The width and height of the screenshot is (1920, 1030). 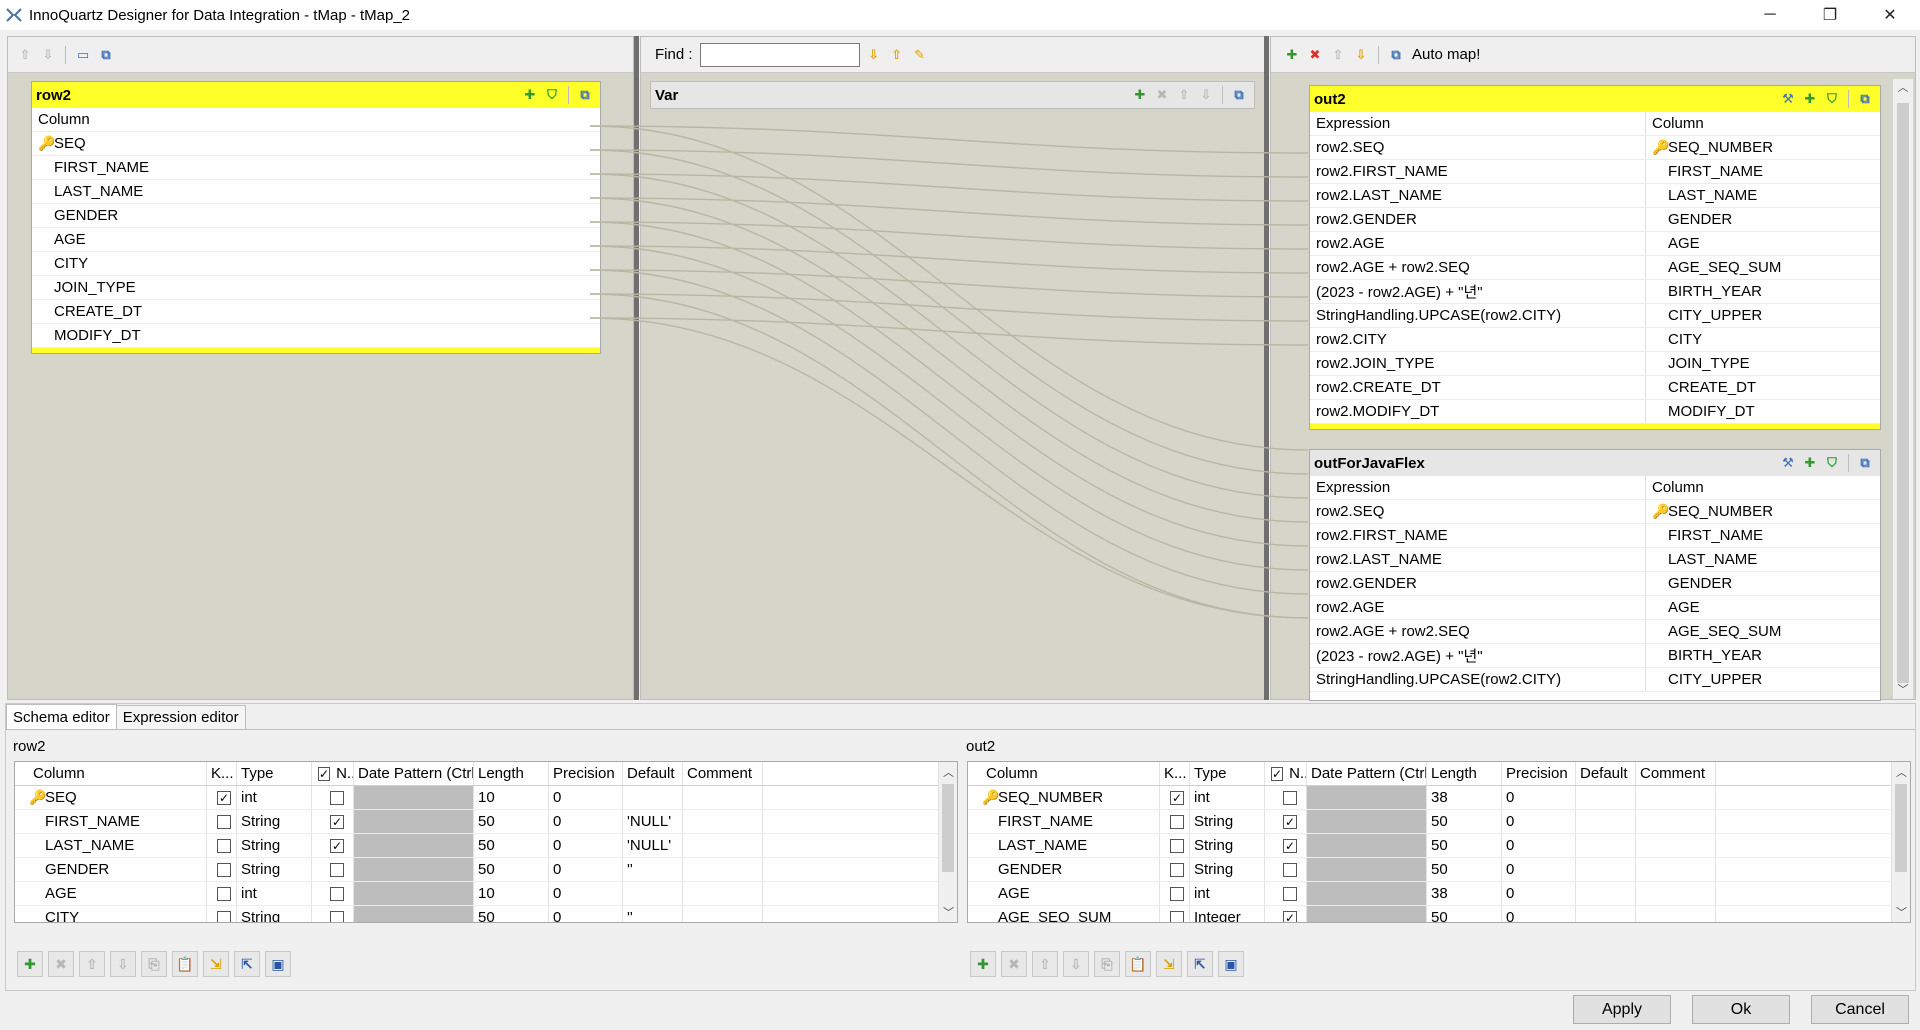 What do you see at coordinates (111, 845) in the screenshot?
I see `column-cell: LAST_NAME` at bounding box center [111, 845].